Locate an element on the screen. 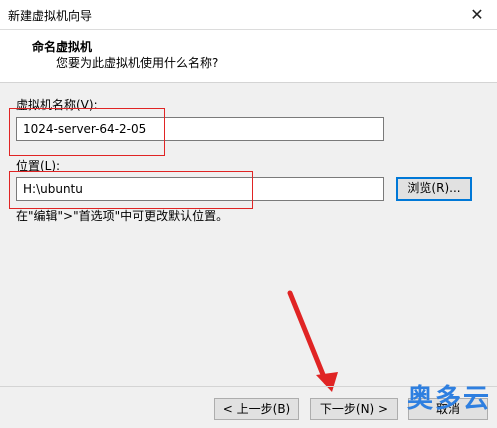 This screenshot has height=428, width=497. location-hint: 在"编辑">"首选项"中可更改默认位置。 is located at coordinates (122, 216).